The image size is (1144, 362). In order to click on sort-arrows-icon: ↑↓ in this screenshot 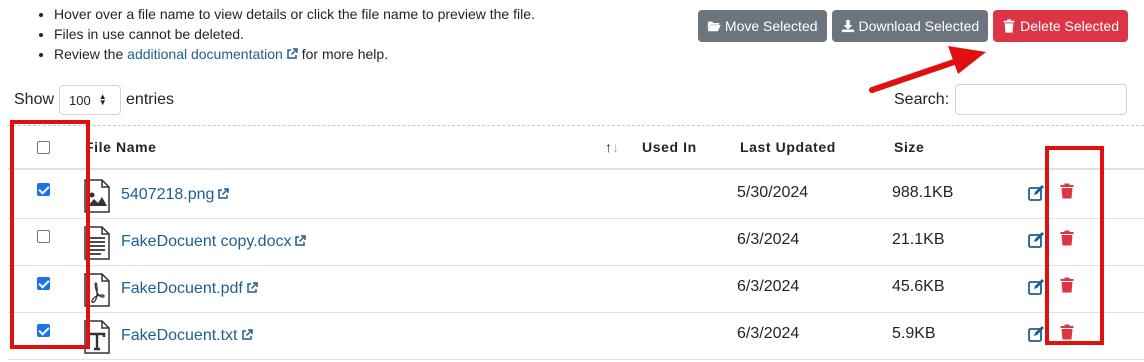, I will do `click(612, 147)`.